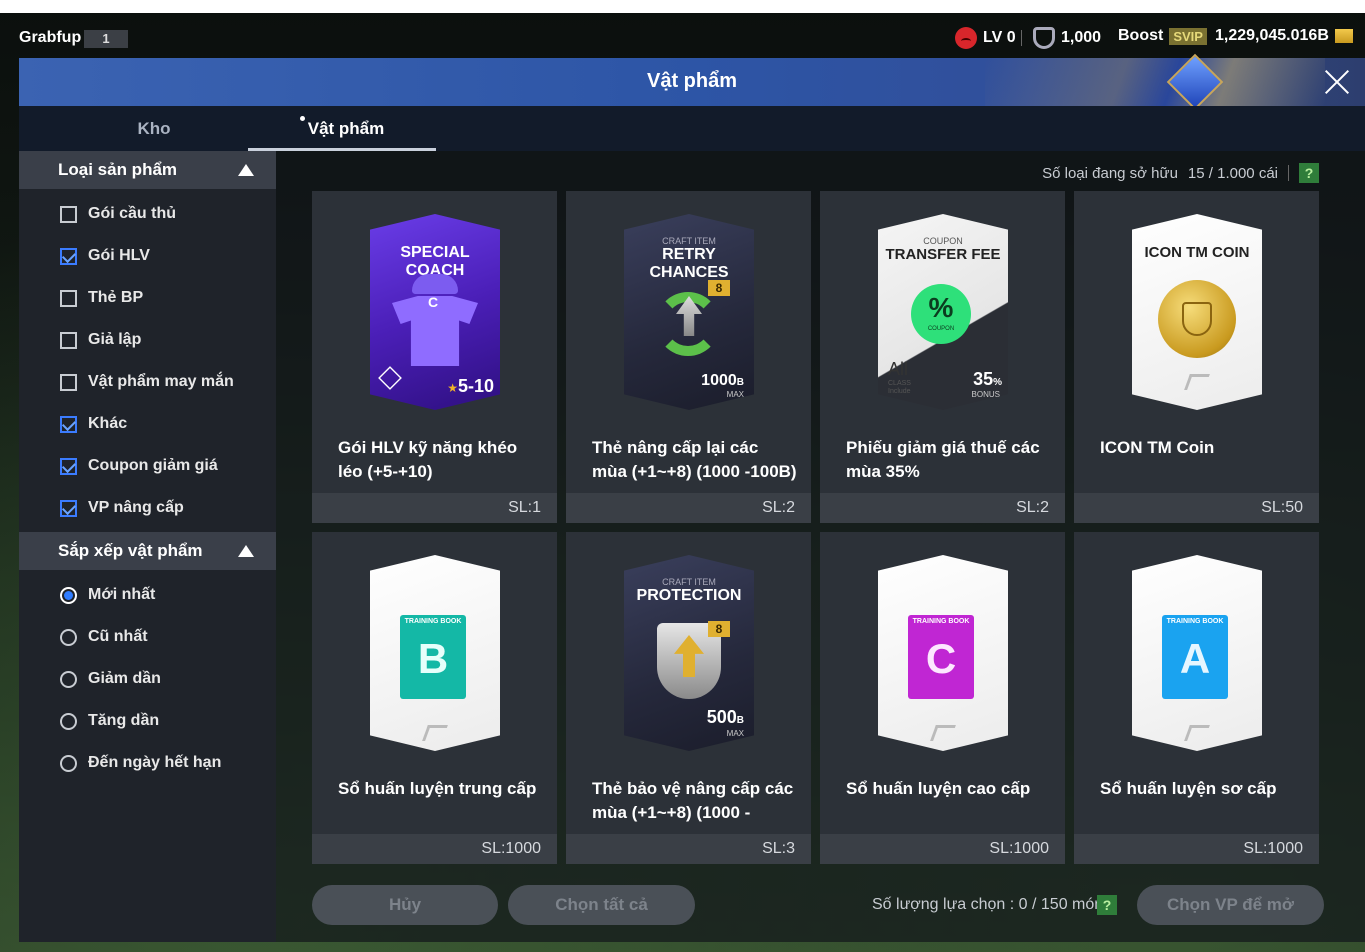  I want to click on card-tag: CRAFT ITEM, so click(689, 582).